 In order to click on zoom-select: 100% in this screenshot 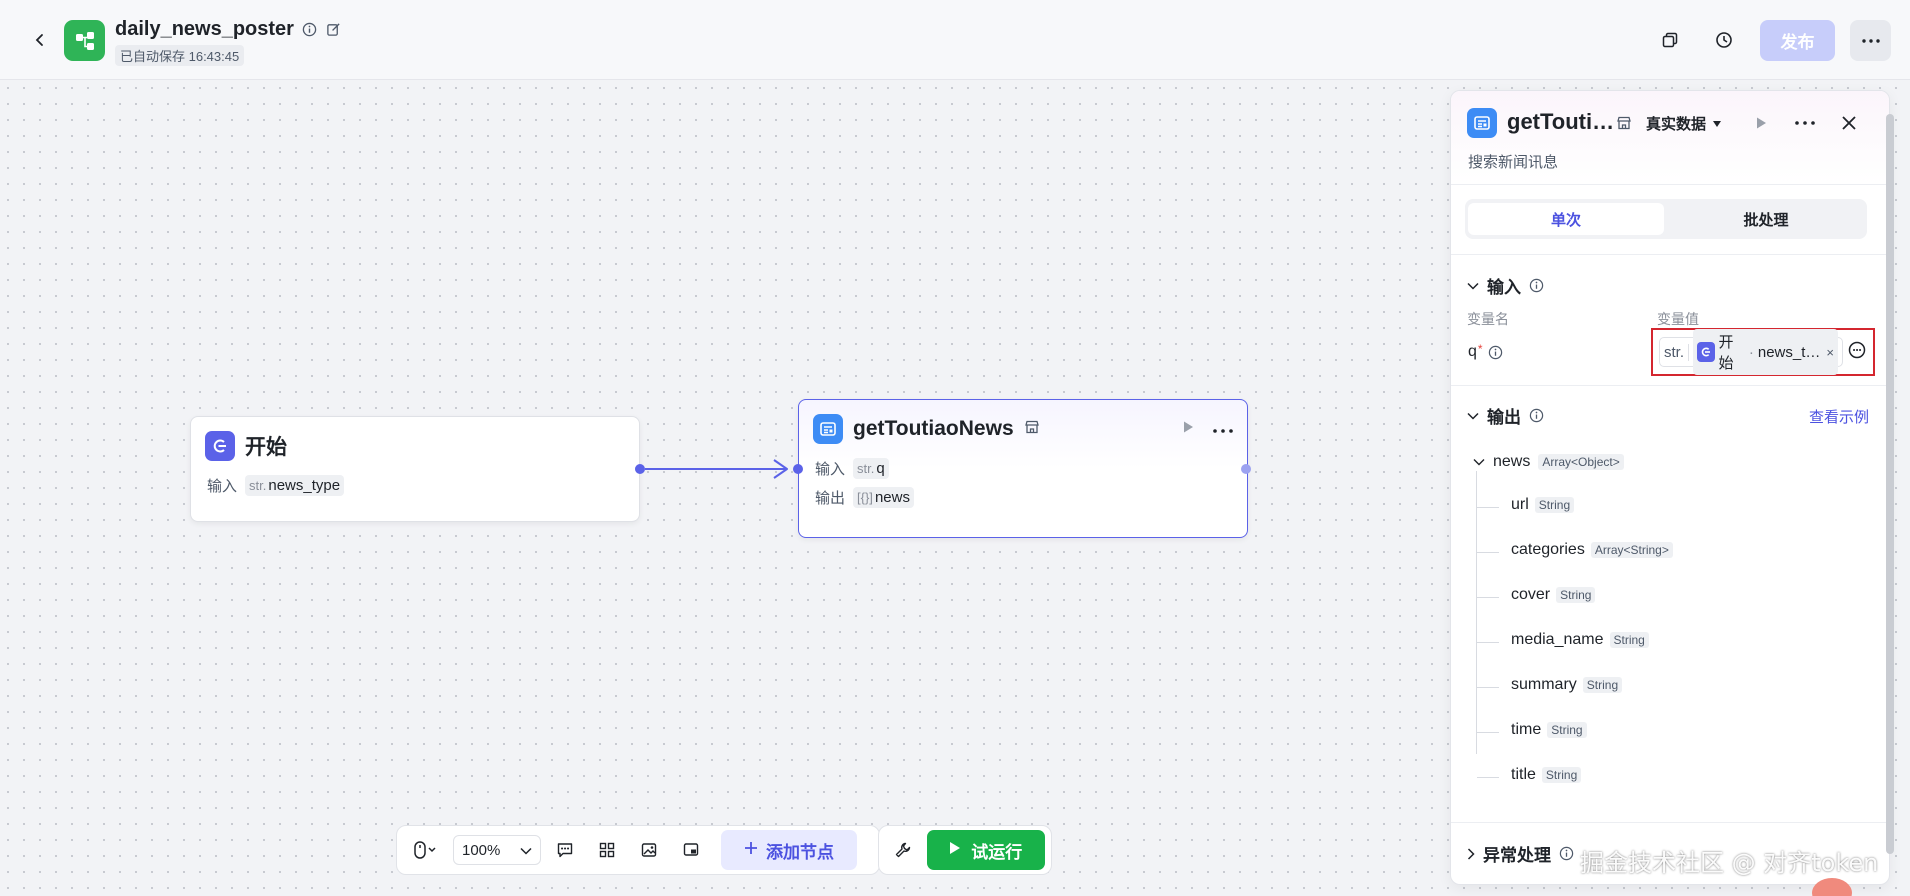, I will do `click(497, 850)`.